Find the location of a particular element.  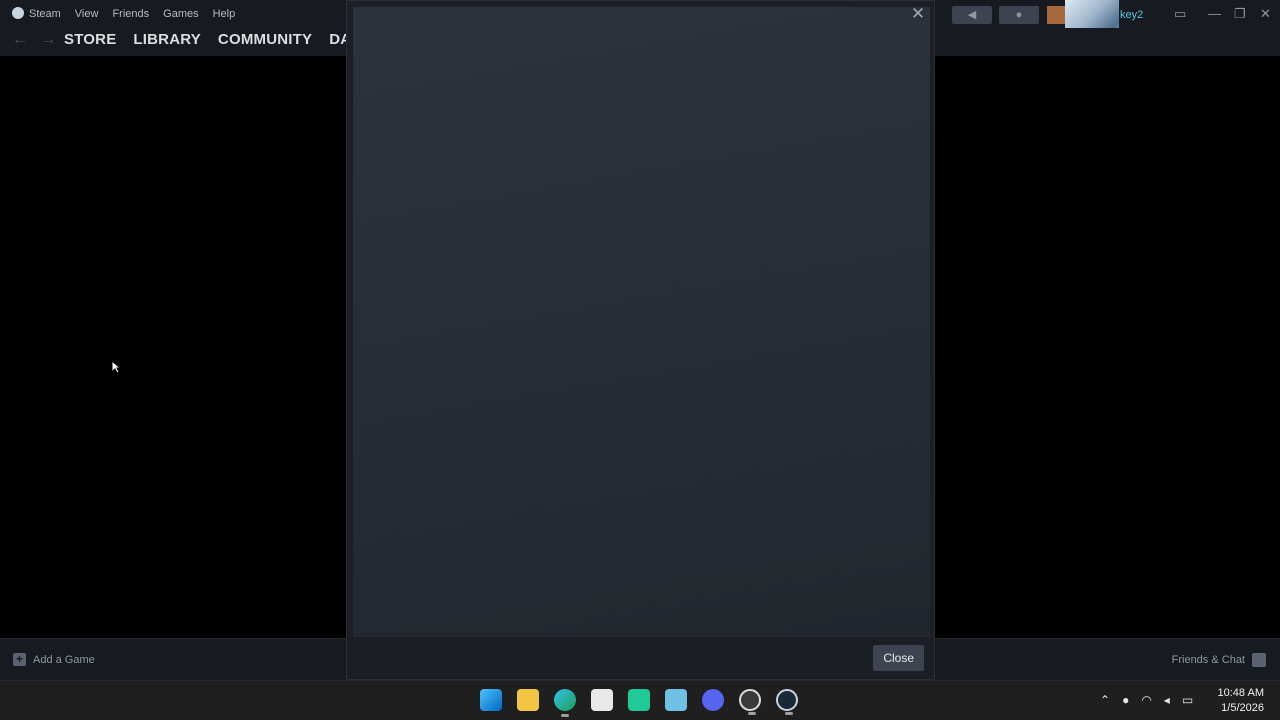

chrome-icon is located at coordinates (750, 702).